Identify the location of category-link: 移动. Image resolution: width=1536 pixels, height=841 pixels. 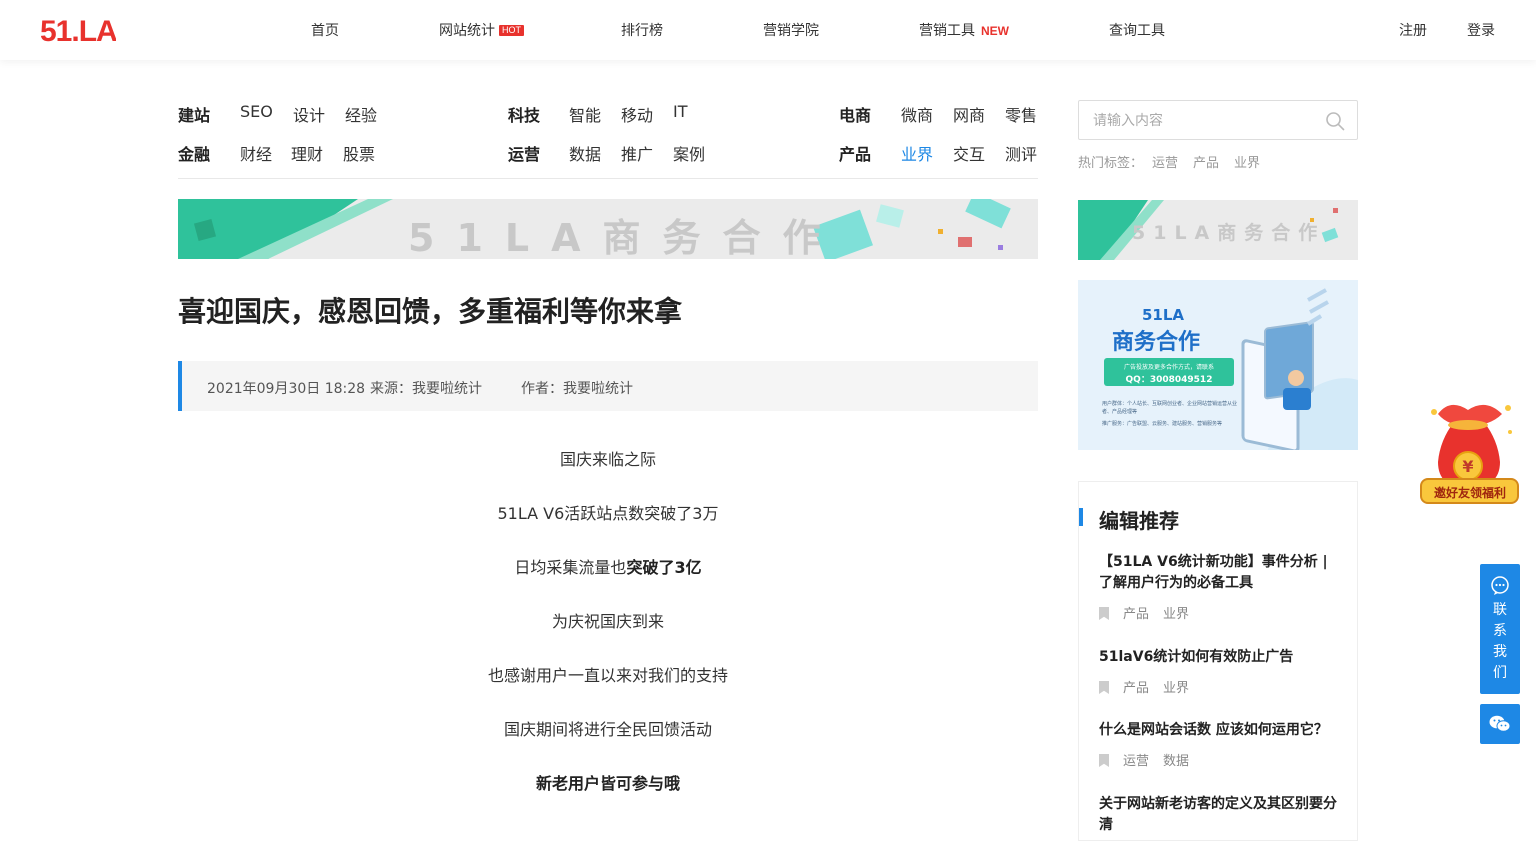
(637, 114).